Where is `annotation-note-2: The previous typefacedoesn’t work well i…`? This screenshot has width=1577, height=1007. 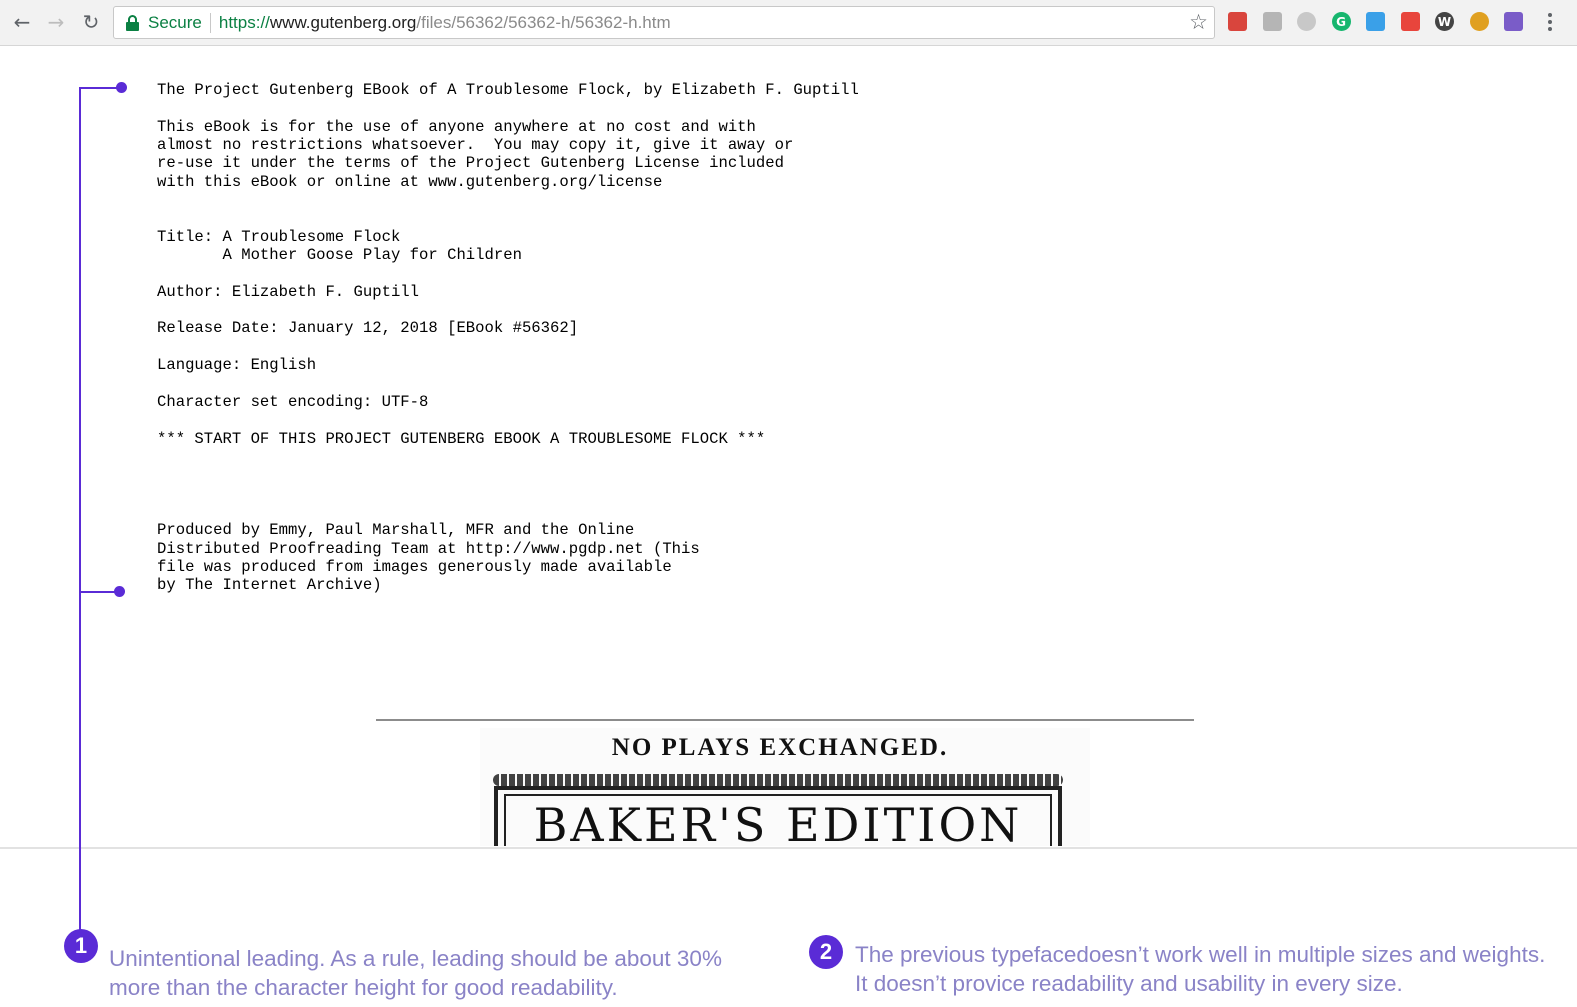 annotation-note-2: The previous typefacedoesn’t work well i… is located at coordinates (1200, 969).